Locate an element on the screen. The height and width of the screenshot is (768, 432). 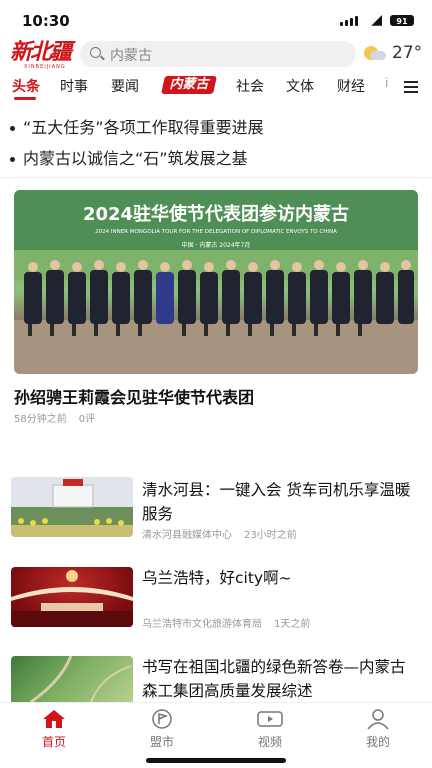
search-icon is located at coordinates (95, 52).